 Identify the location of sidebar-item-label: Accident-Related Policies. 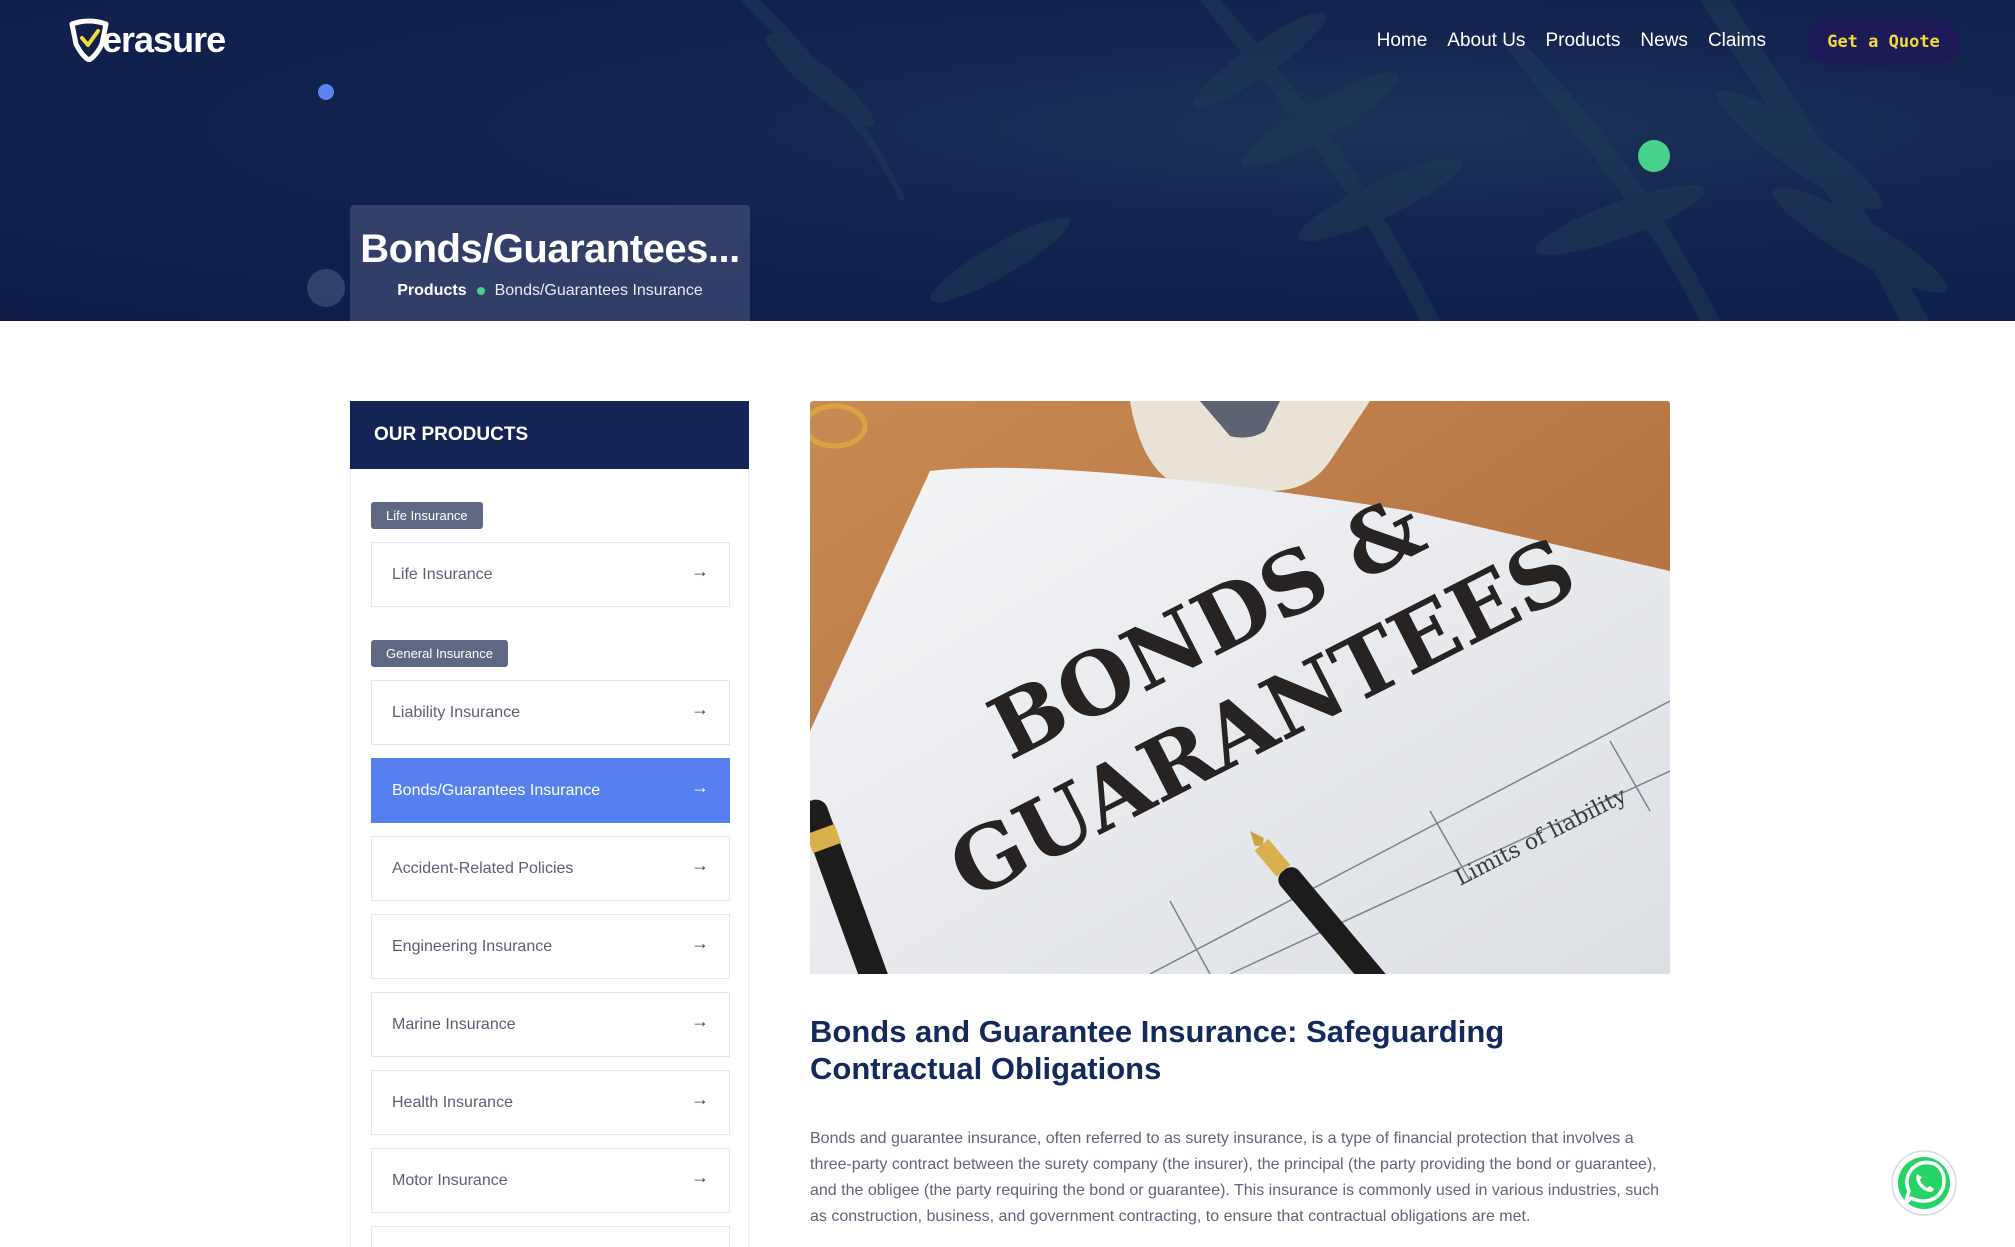
(483, 868).